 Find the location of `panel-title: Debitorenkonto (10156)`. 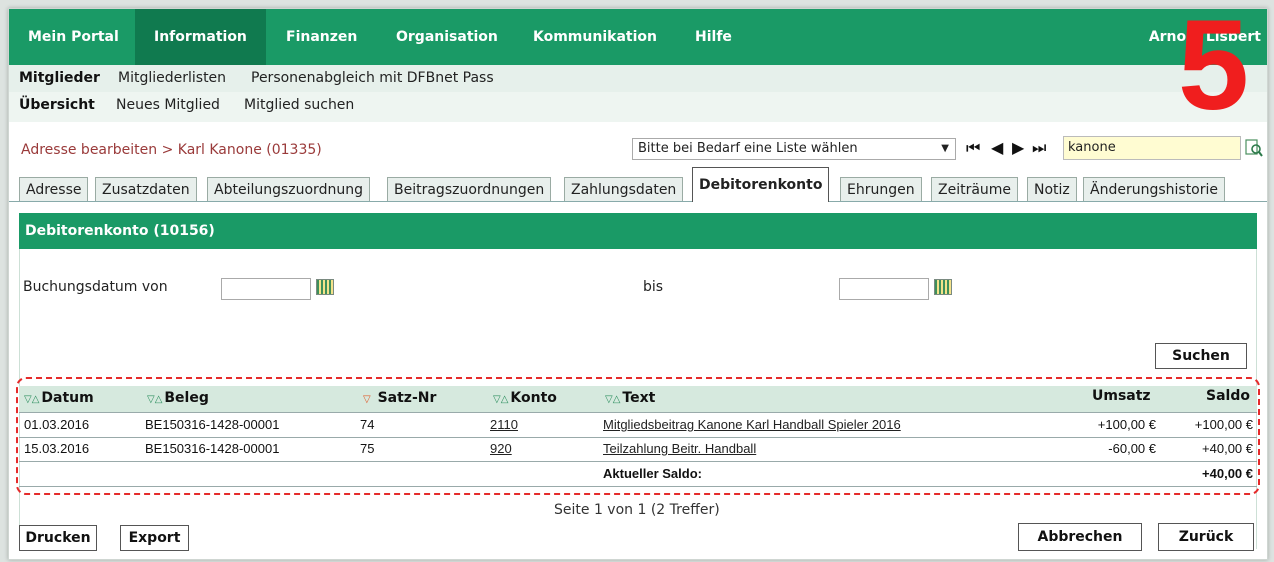

panel-title: Debitorenkonto (10156) is located at coordinates (638, 231).